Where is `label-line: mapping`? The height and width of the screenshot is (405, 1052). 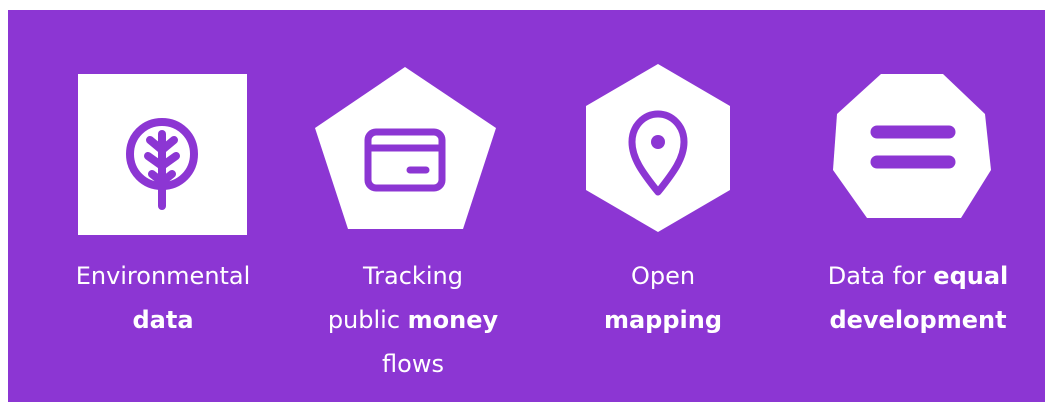
label-line: mapping is located at coordinates (663, 320).